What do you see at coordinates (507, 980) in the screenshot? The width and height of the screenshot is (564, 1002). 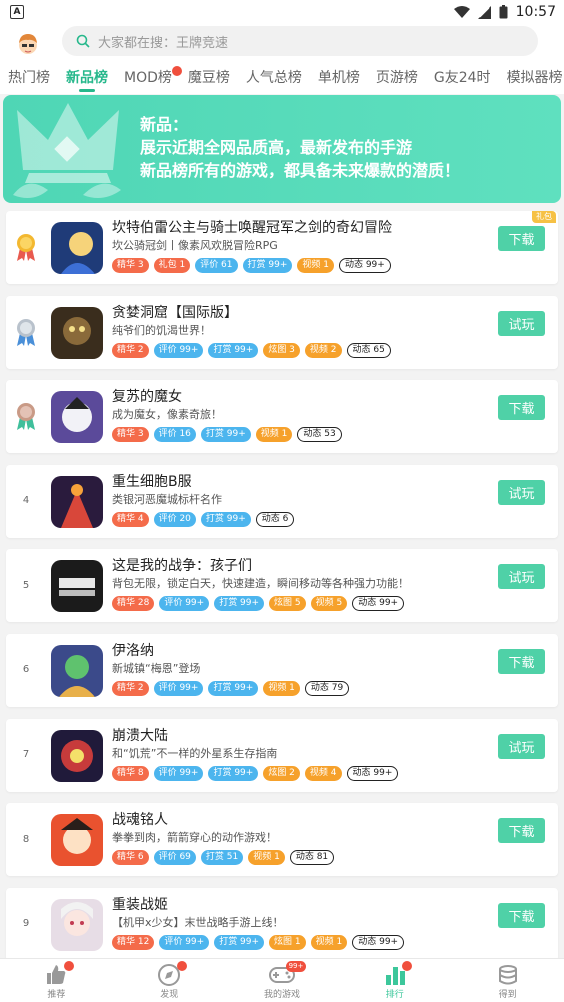 I see `nav-earn: 得到` at bounding box center [507, 980].